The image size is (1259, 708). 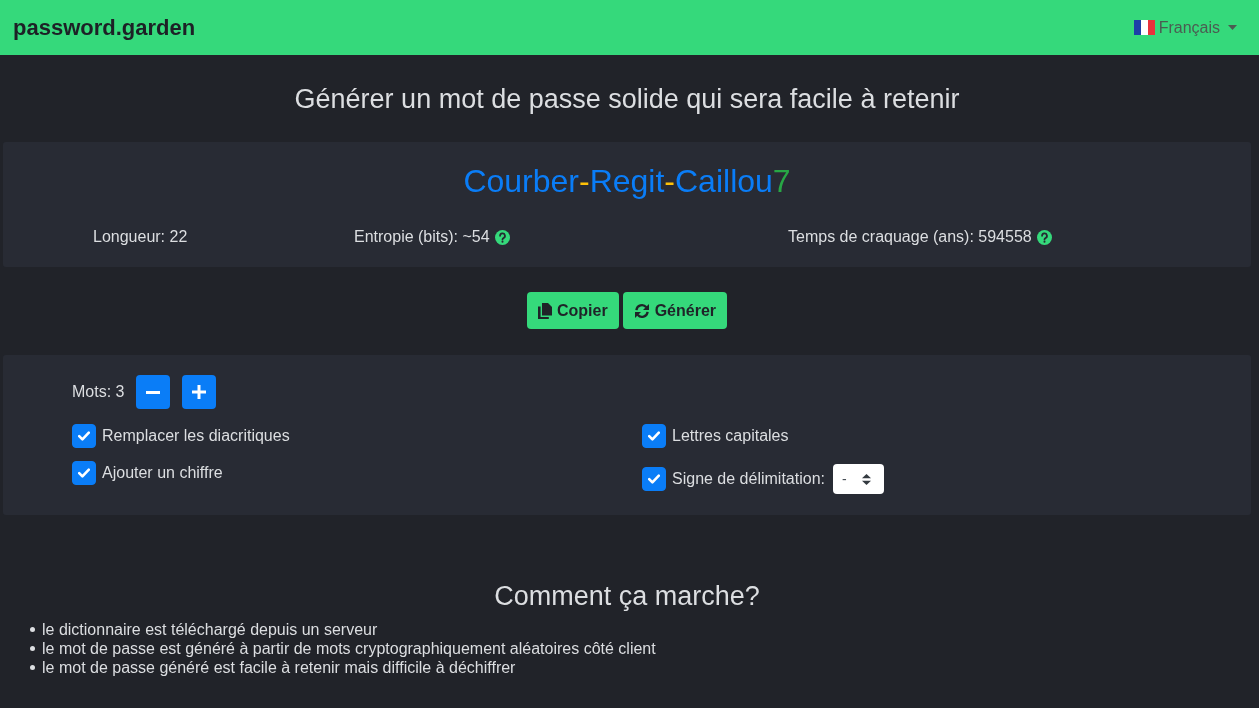 I want to click on checkbox-label: Ajouter un chiffre, so click(x=162, y=473).